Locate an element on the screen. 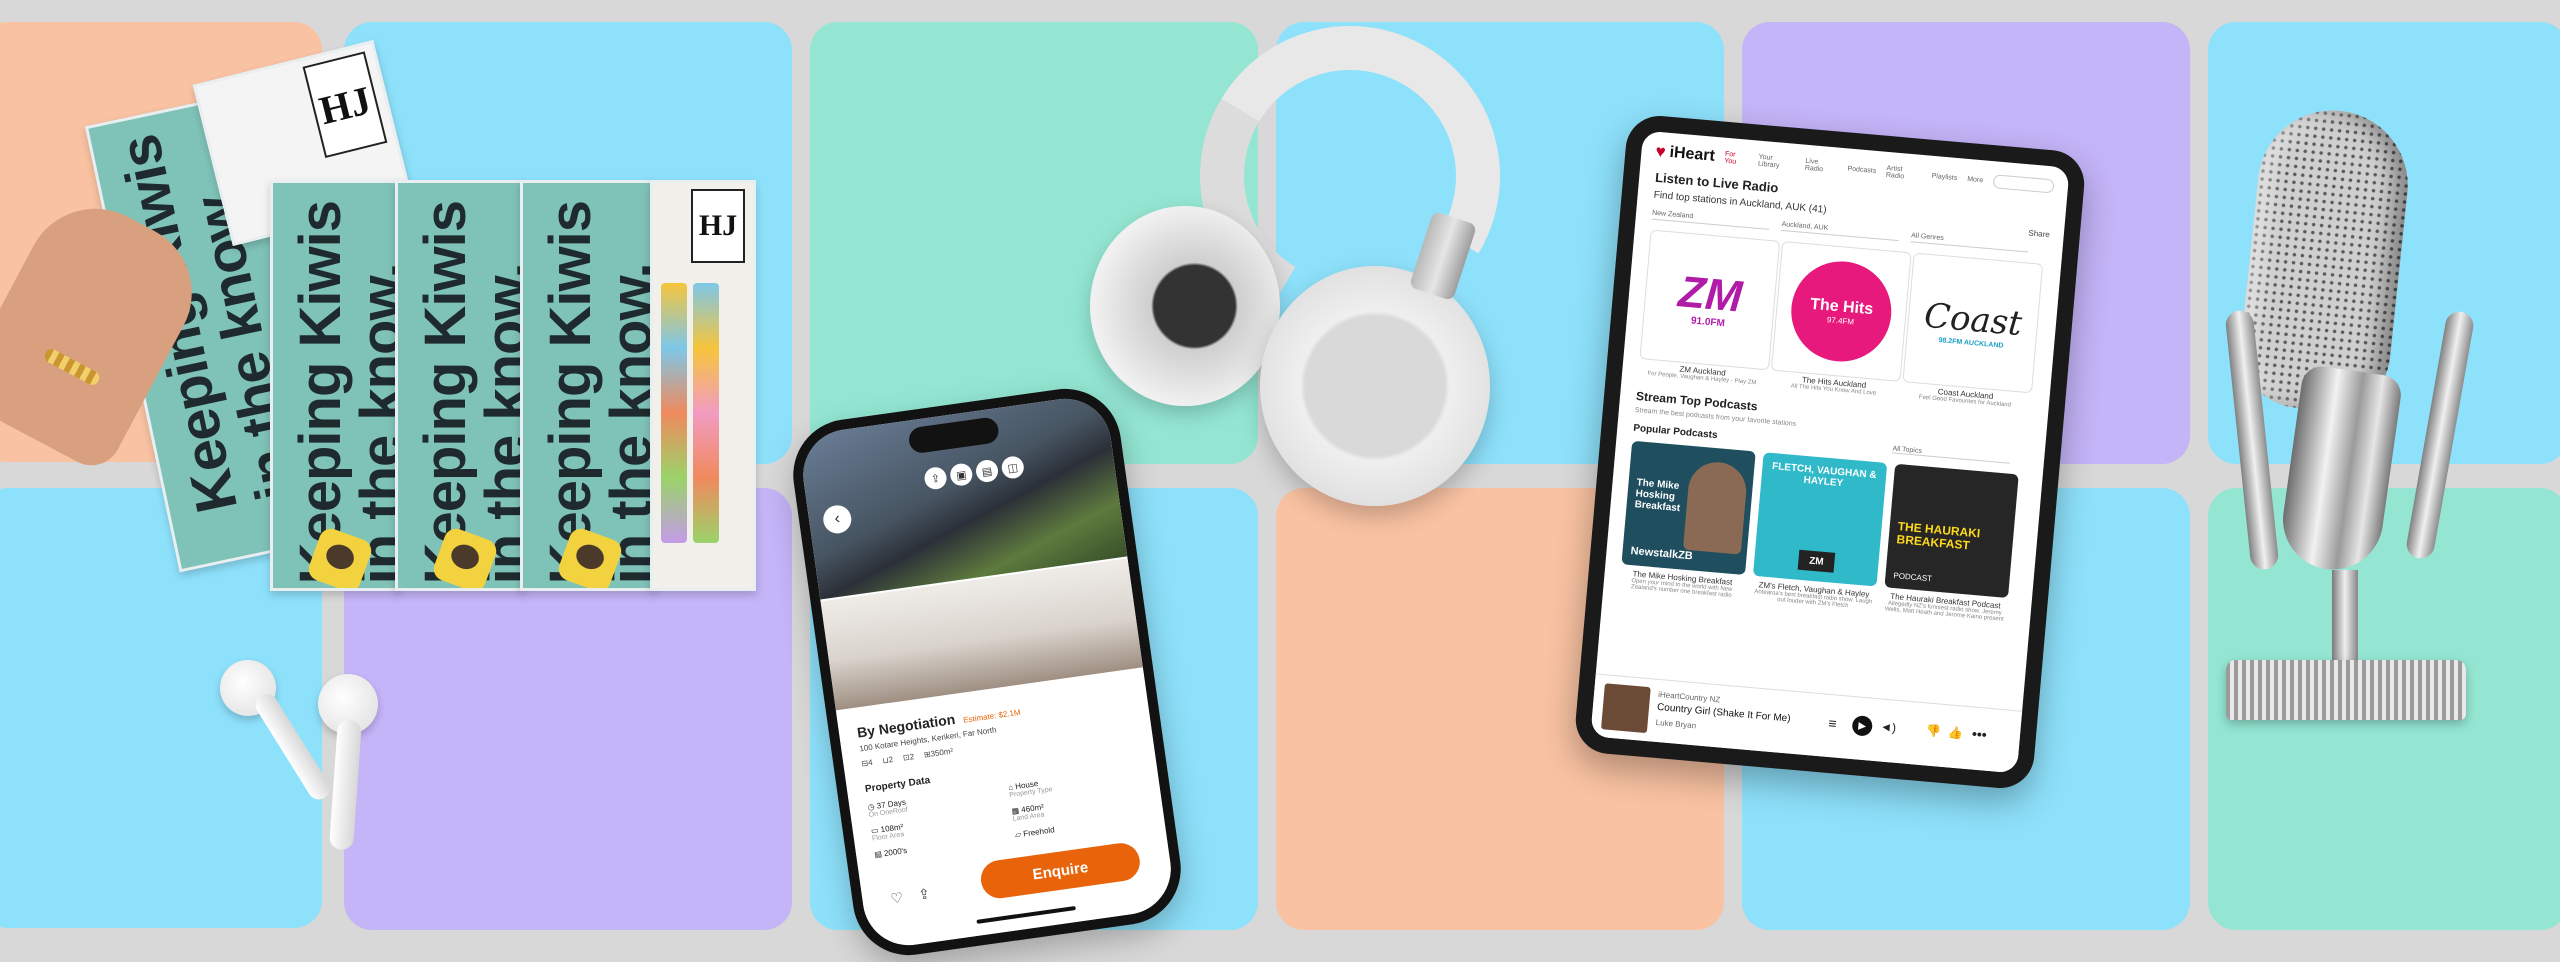  podcast-brand: ZM is located at coordinates (1816, 561).